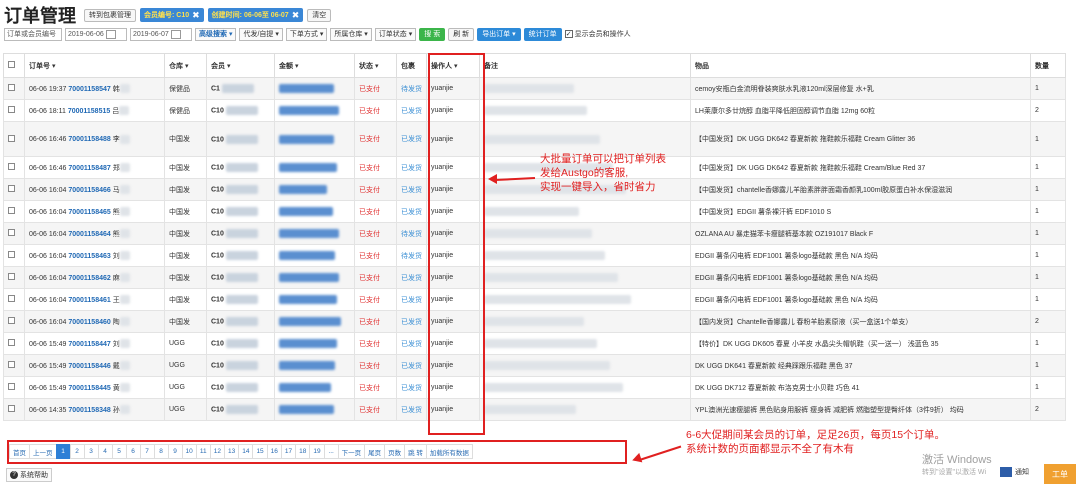 The width and height of the screenshot is (1080, 494). I want to click on page-button-11: 11, so click(203, 451).